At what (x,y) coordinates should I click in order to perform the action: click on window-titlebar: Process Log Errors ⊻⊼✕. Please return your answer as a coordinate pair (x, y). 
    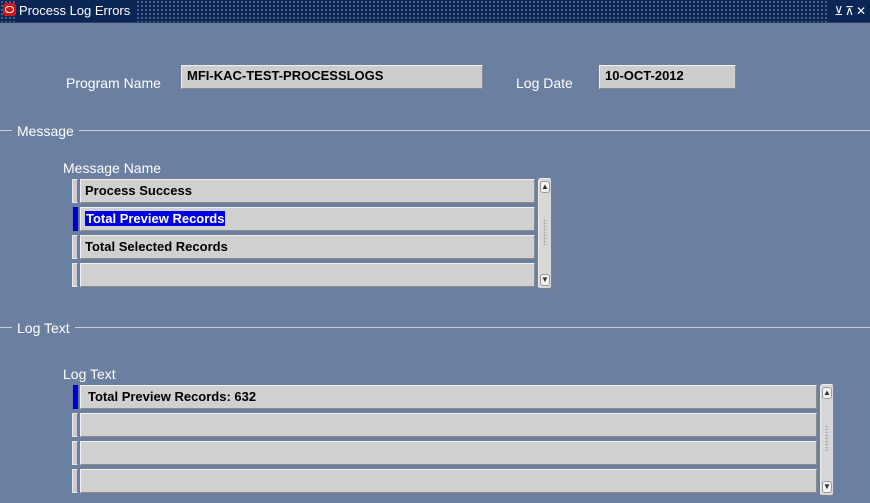
    Looking at the image, I should click on (435, 11).